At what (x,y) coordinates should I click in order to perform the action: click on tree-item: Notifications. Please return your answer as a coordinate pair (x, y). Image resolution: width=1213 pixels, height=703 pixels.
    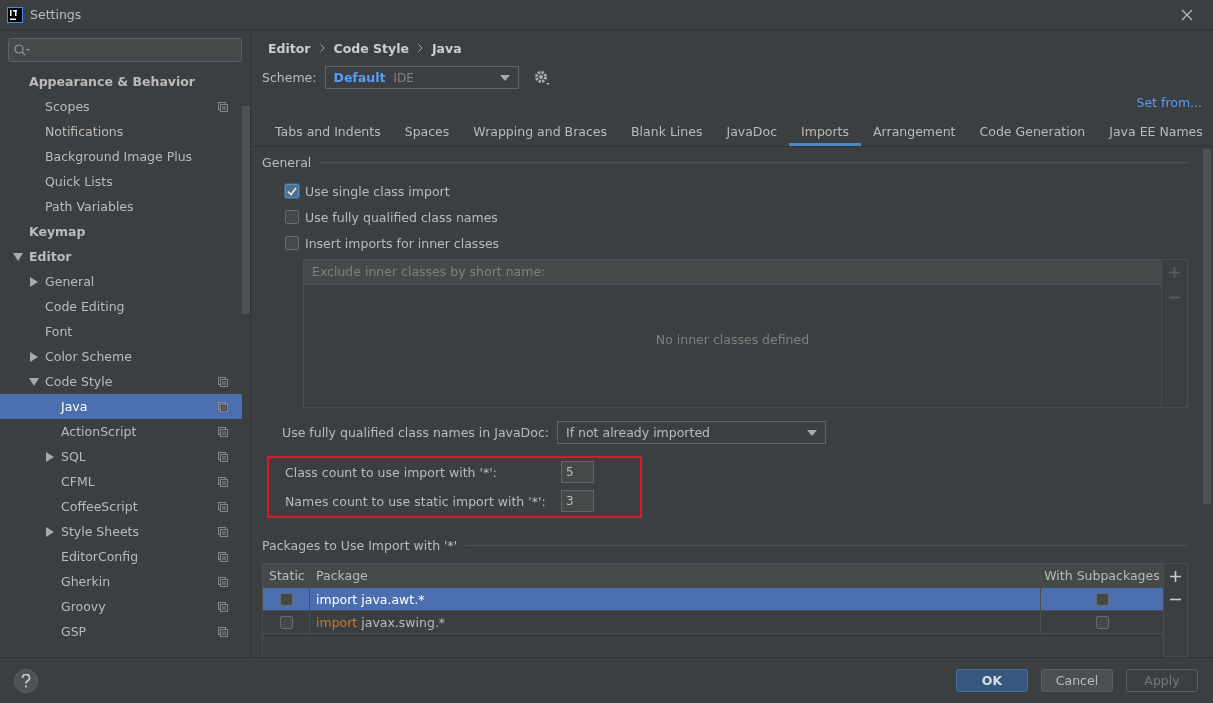
    Looking at the image, I should click on (121, 131).